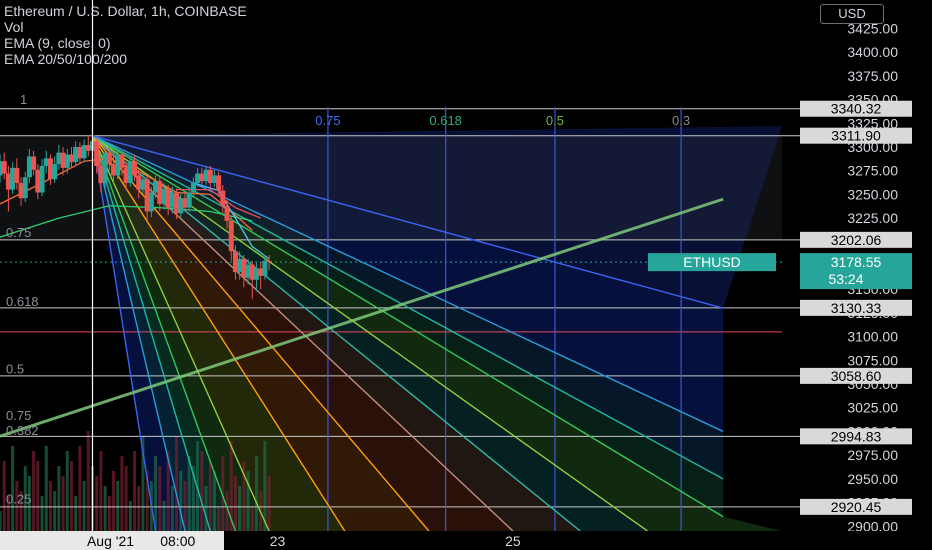 This screenshot has width=932, height=550. What do you see at coordinates (856, 436) in the screenshot?
I see `level-badge-label: 2994.83` at bounding box center [856, 436].